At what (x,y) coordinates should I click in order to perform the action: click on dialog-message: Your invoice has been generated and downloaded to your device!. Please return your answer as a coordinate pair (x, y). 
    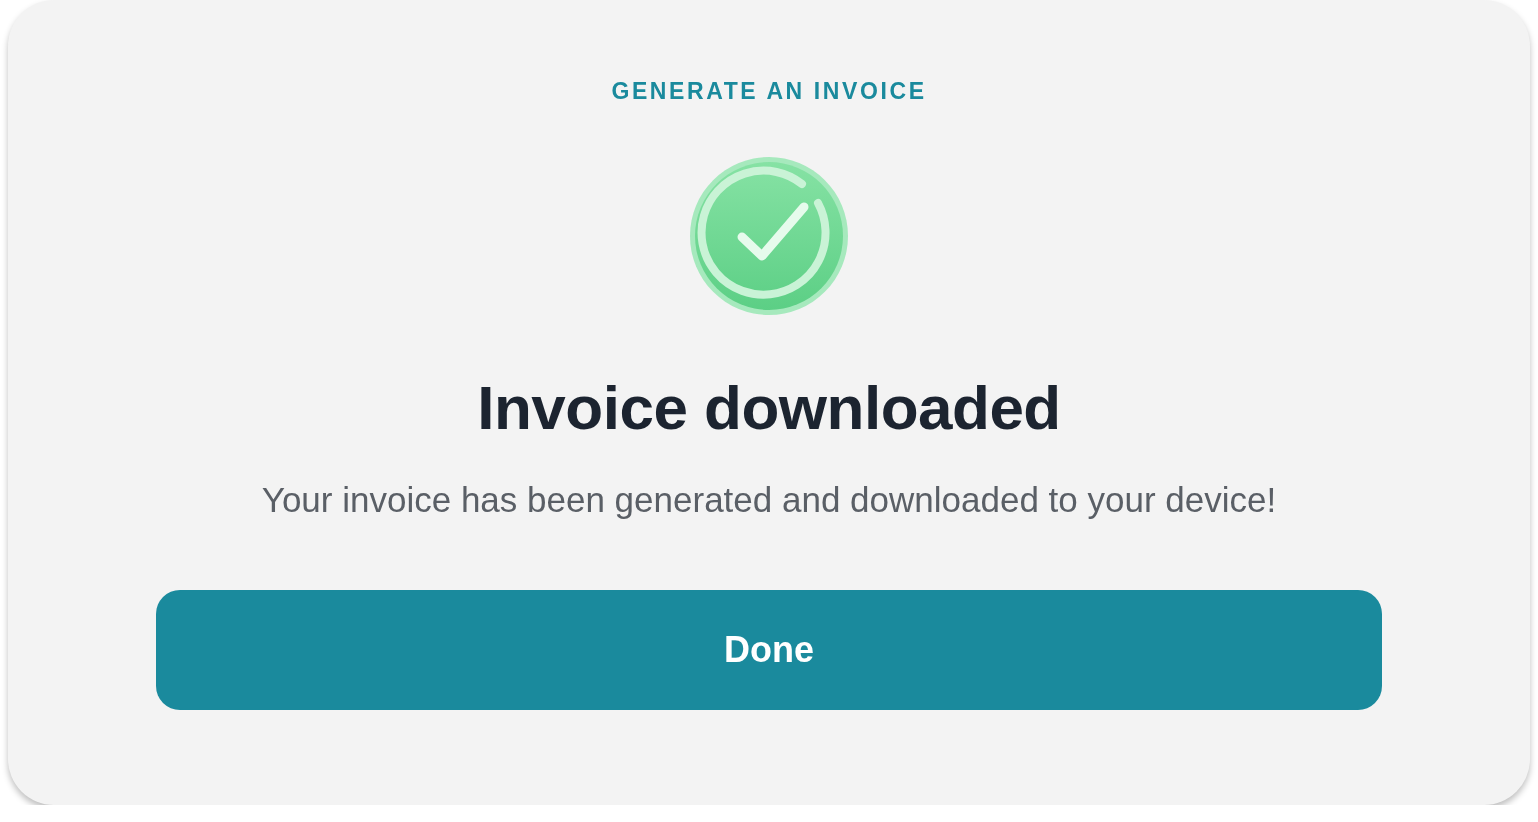
    Looking at the image, I should click on (769, 500).